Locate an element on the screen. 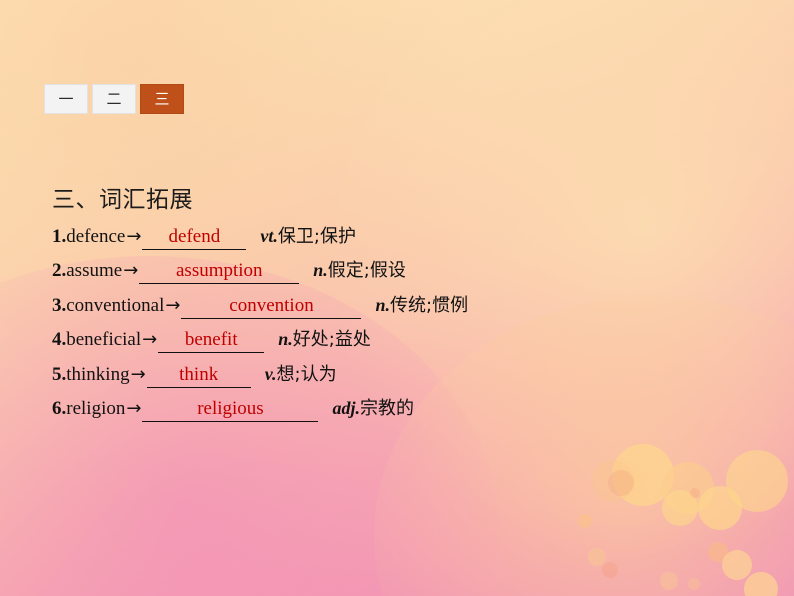 This screenshot has height=596, width=794. item-meaning: 好处;益处 is located at coordinates (331, 340).